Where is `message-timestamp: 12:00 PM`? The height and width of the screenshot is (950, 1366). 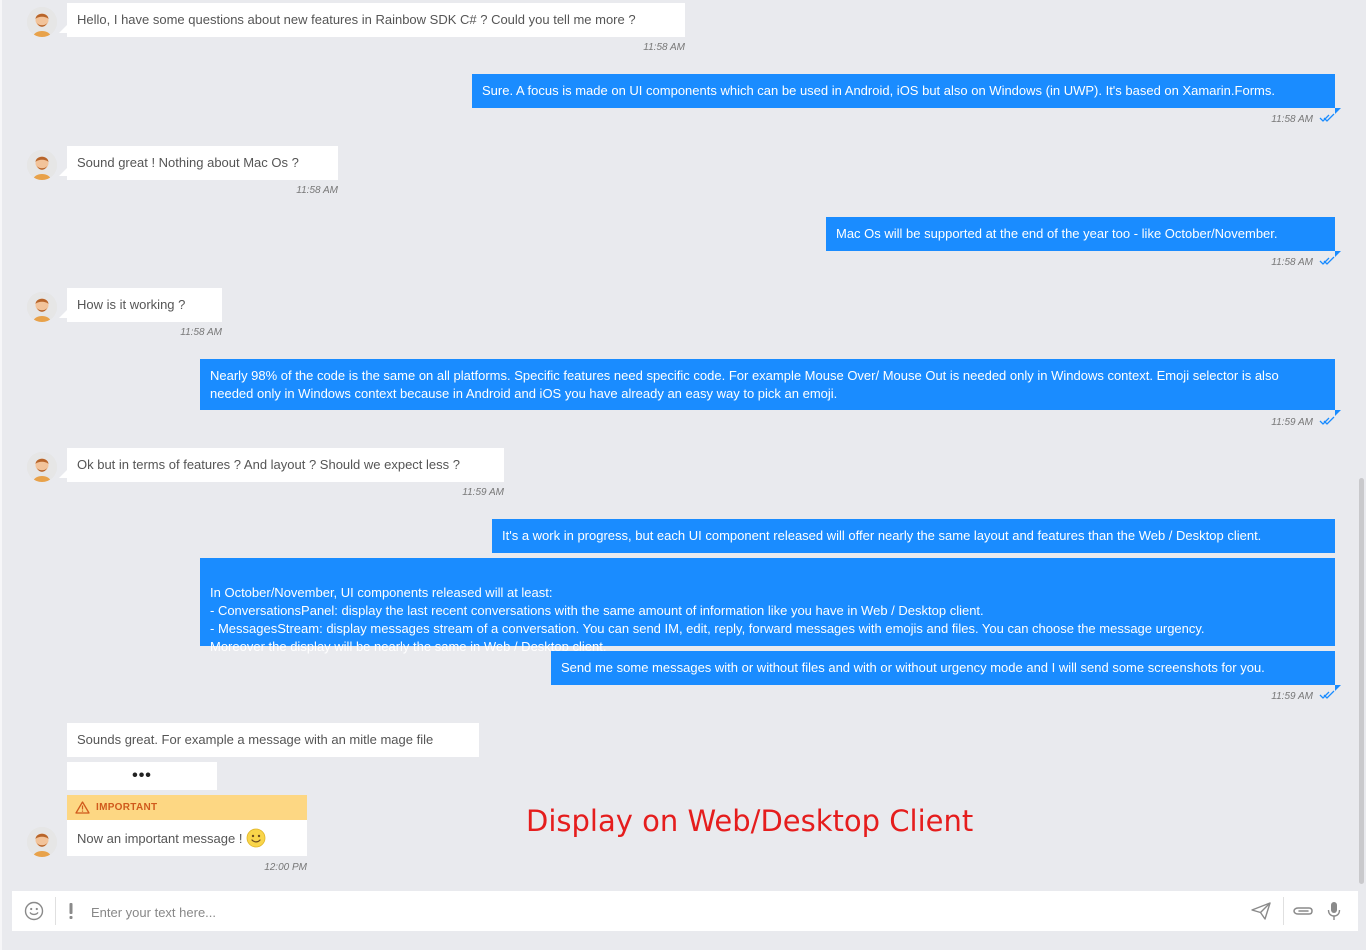
message-timestamp: 12:00 PM is located at coordinates (285, 867).